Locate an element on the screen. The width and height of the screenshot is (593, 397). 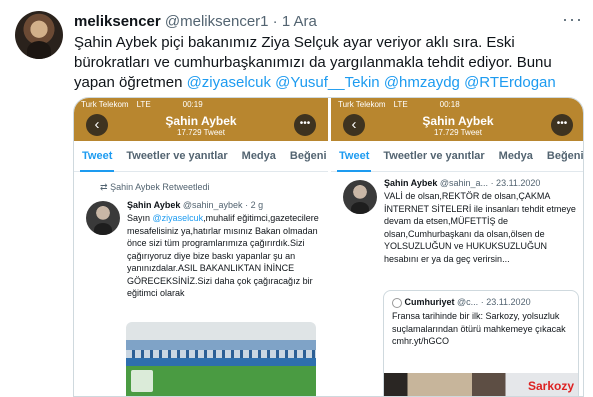
cumhuriyet-logo-icon is located at coordinates (397, 302).